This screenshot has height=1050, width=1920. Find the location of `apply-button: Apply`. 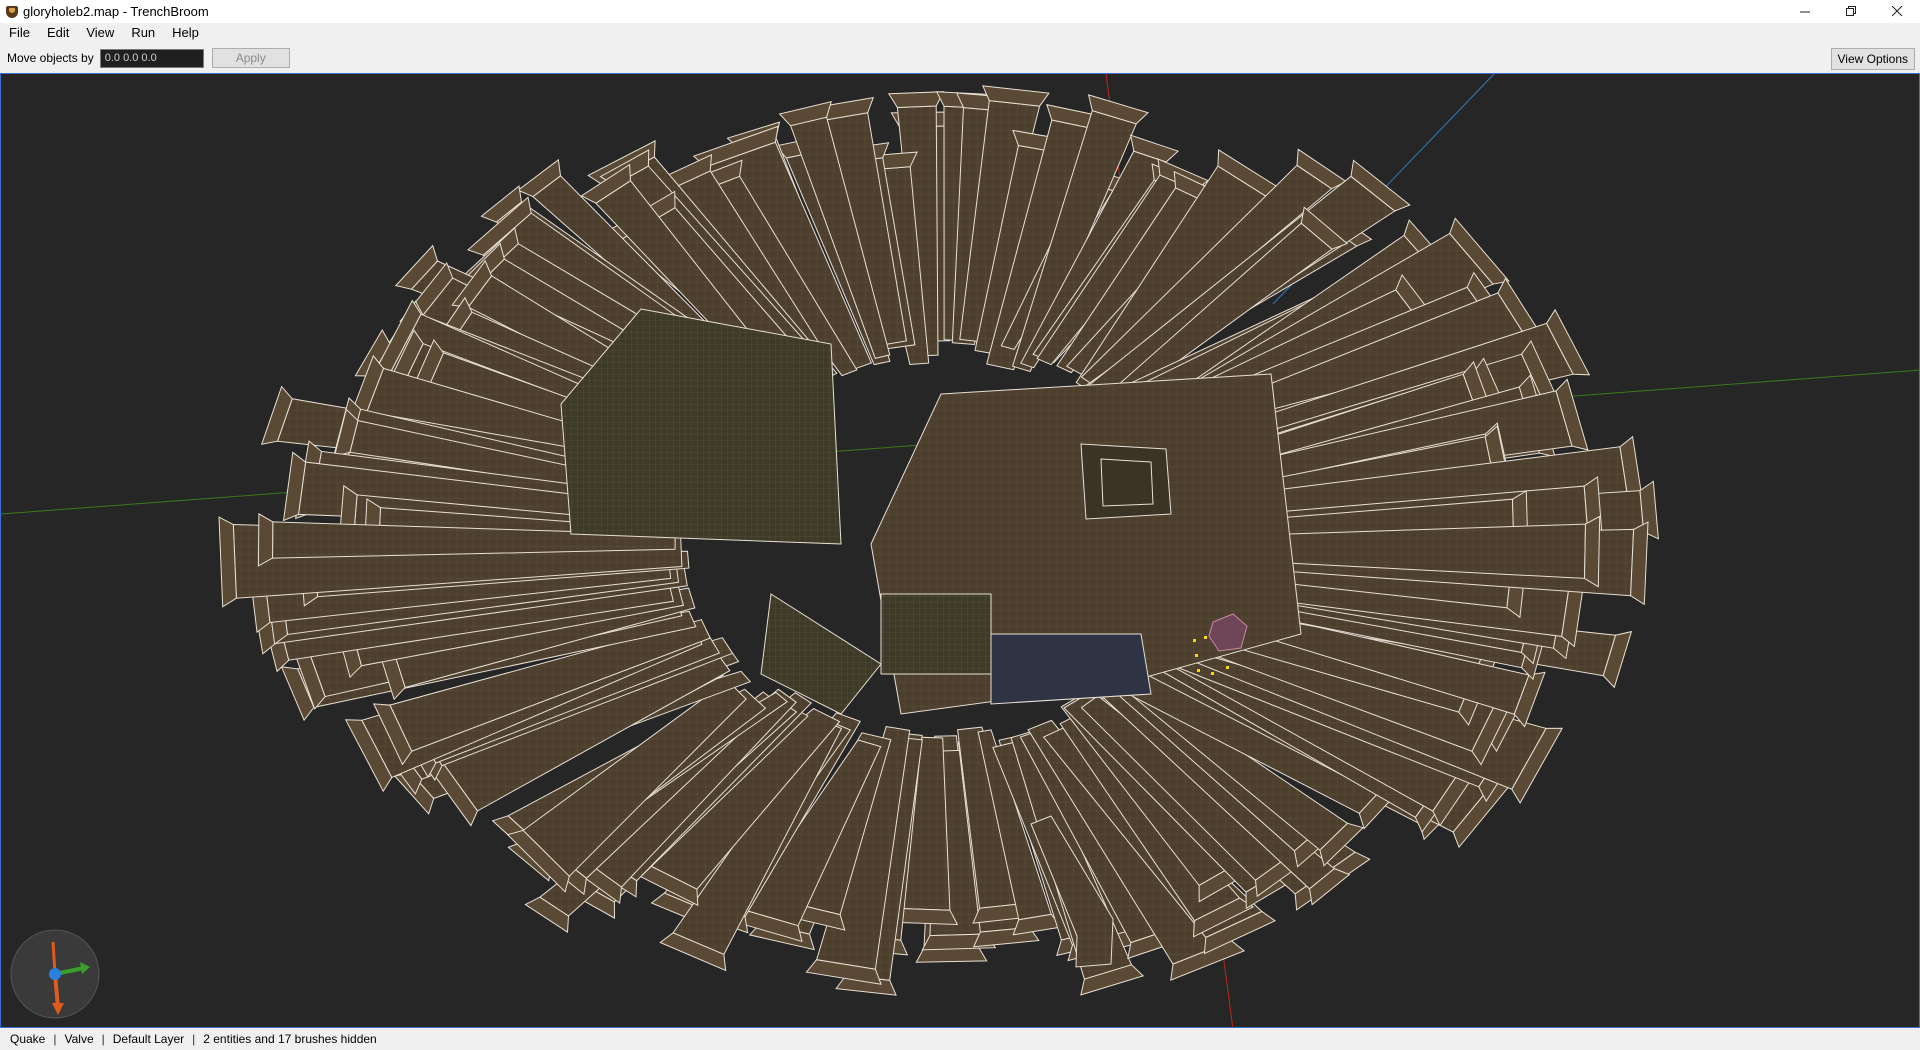

apply-button: Apply is located at coordinates (250, 58).